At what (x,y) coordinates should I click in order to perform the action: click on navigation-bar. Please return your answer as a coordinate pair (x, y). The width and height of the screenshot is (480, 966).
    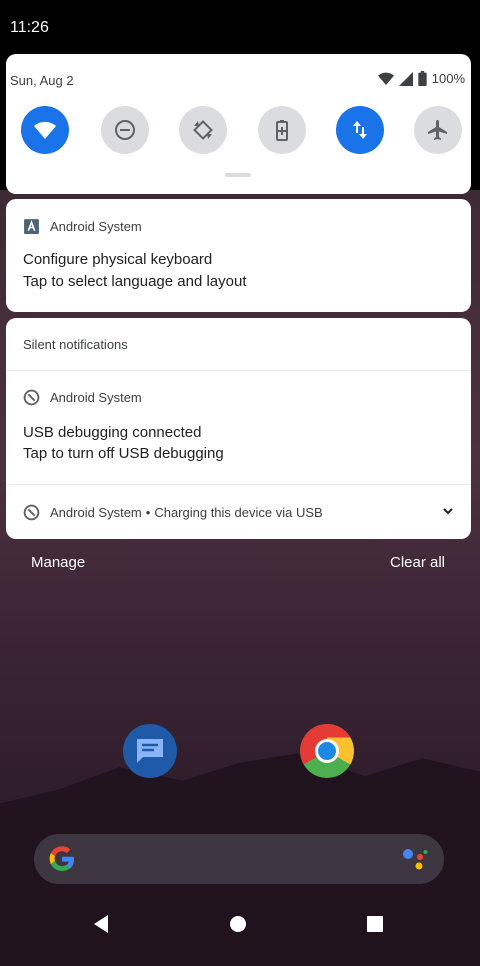
    Looking at the image, I should click on (240, 925).